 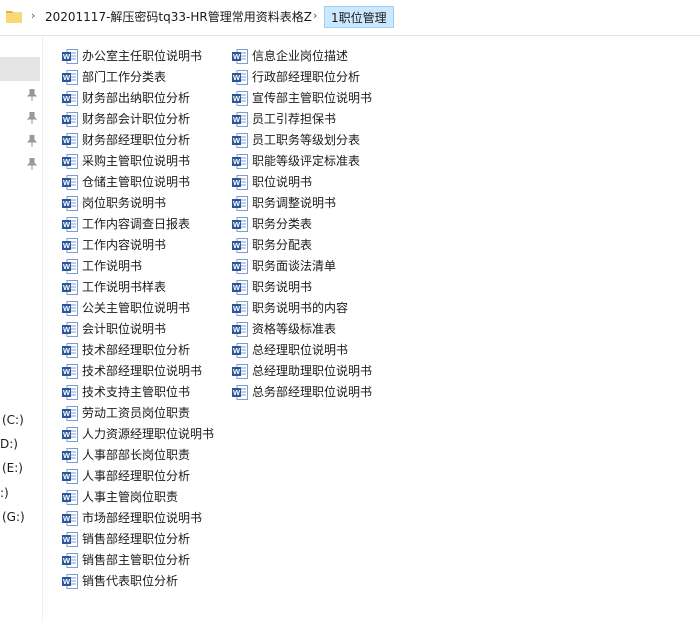 I want to click on file-item: W 人事部部长岗位职责, so click(x=138, y=455).